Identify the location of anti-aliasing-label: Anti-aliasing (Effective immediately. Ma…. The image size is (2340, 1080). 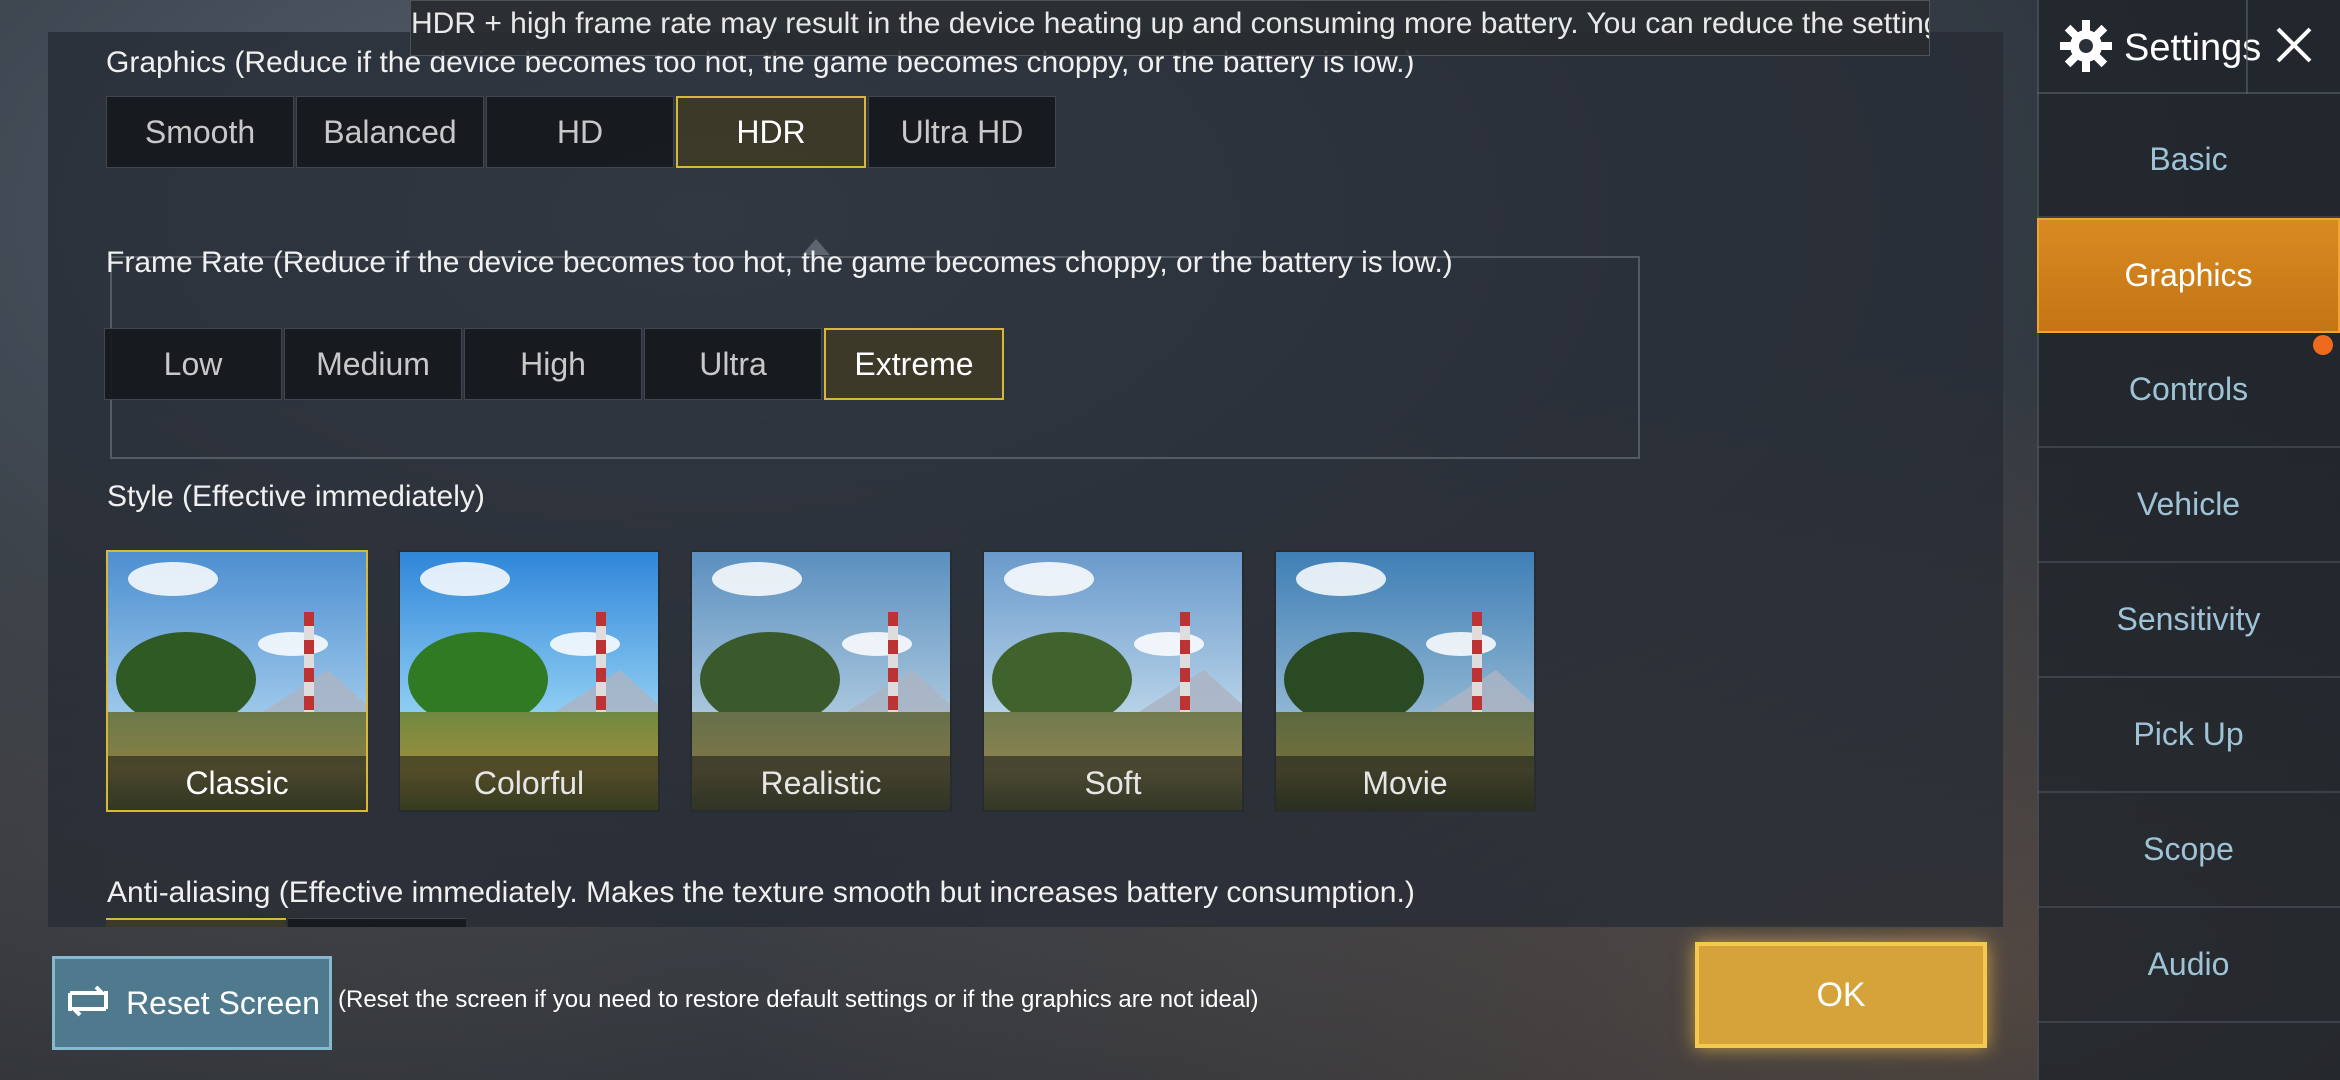
(761, 892).